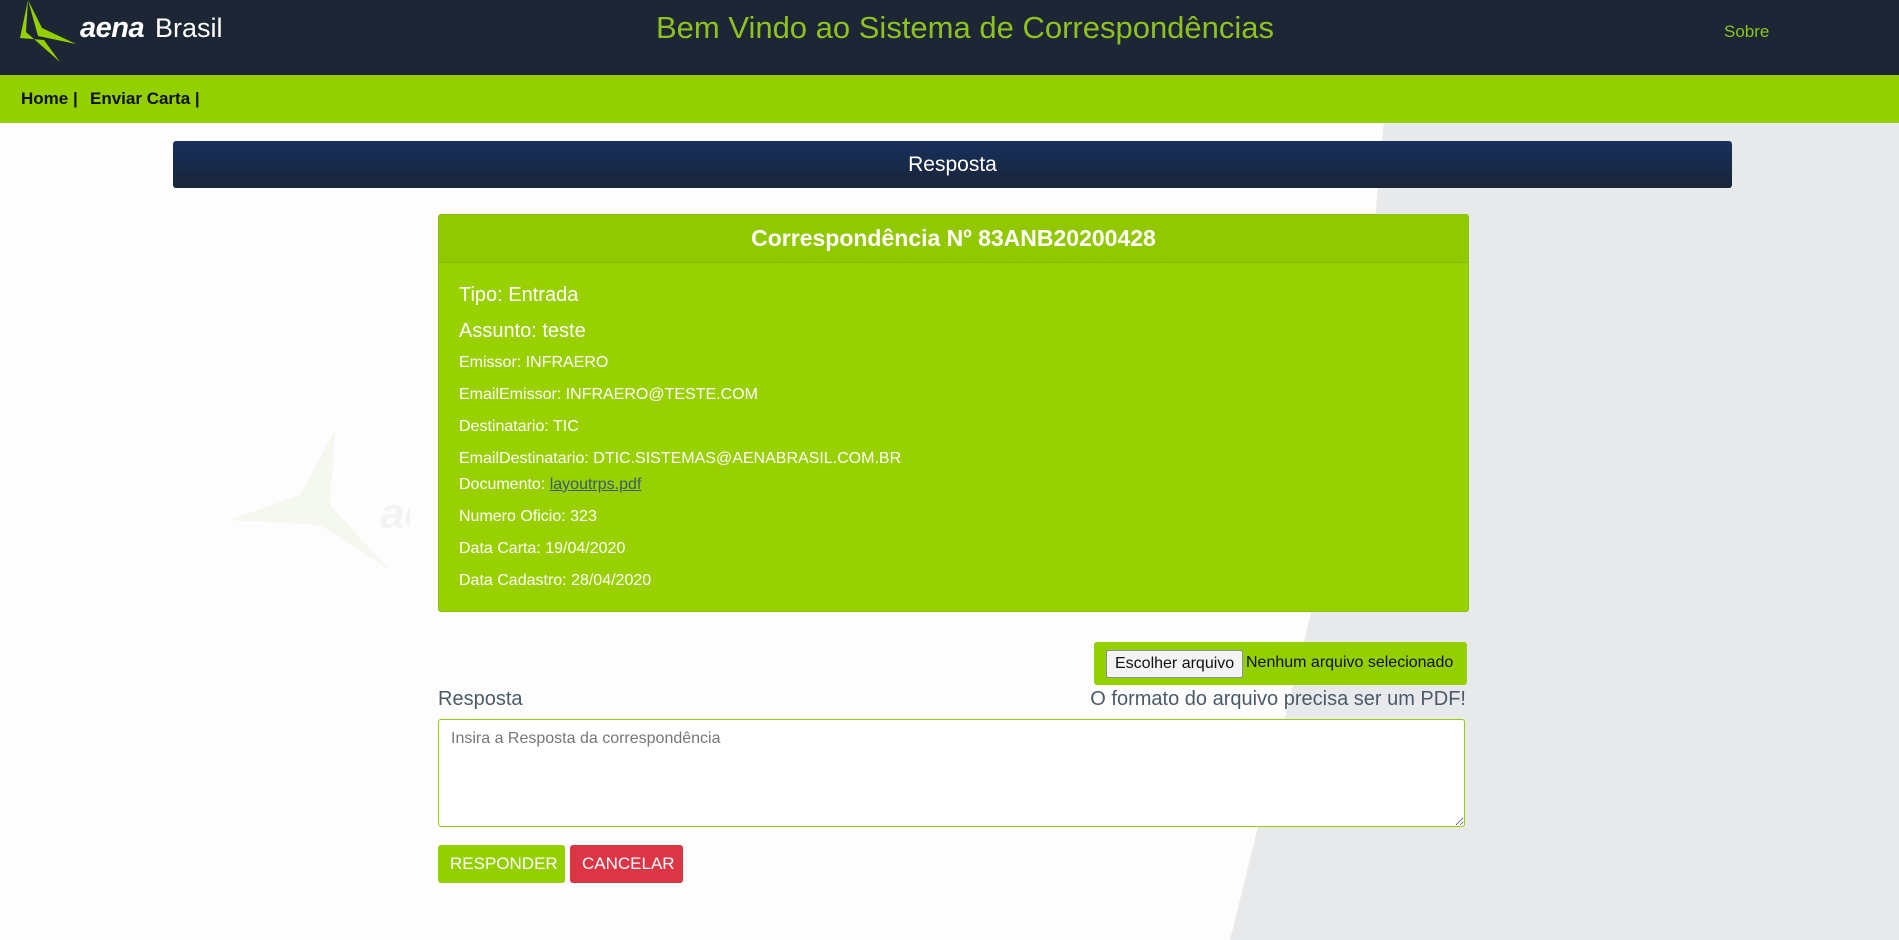 This screenshot has height=940, width=1899. Describe the element at coordinates (608, 394) in the screenshot. I see `email-emissor-field: EmailEmissor: INFRAERO@TESTE.COM` at that location.